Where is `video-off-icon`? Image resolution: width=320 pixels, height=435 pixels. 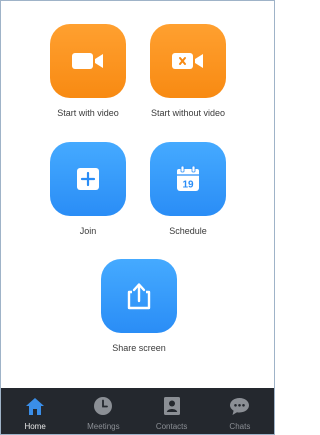
video-off-icon is located at coordinates (187, 61).